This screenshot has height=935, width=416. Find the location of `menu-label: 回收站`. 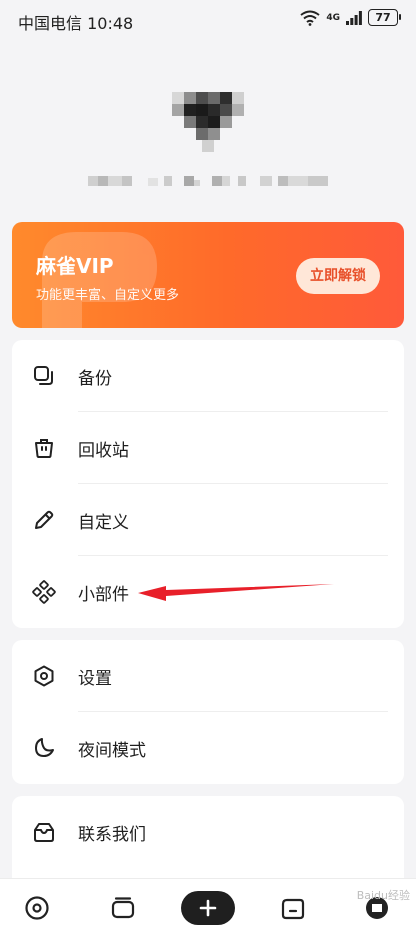

menu-label: 回收站 is located at coordinates (103, 450).